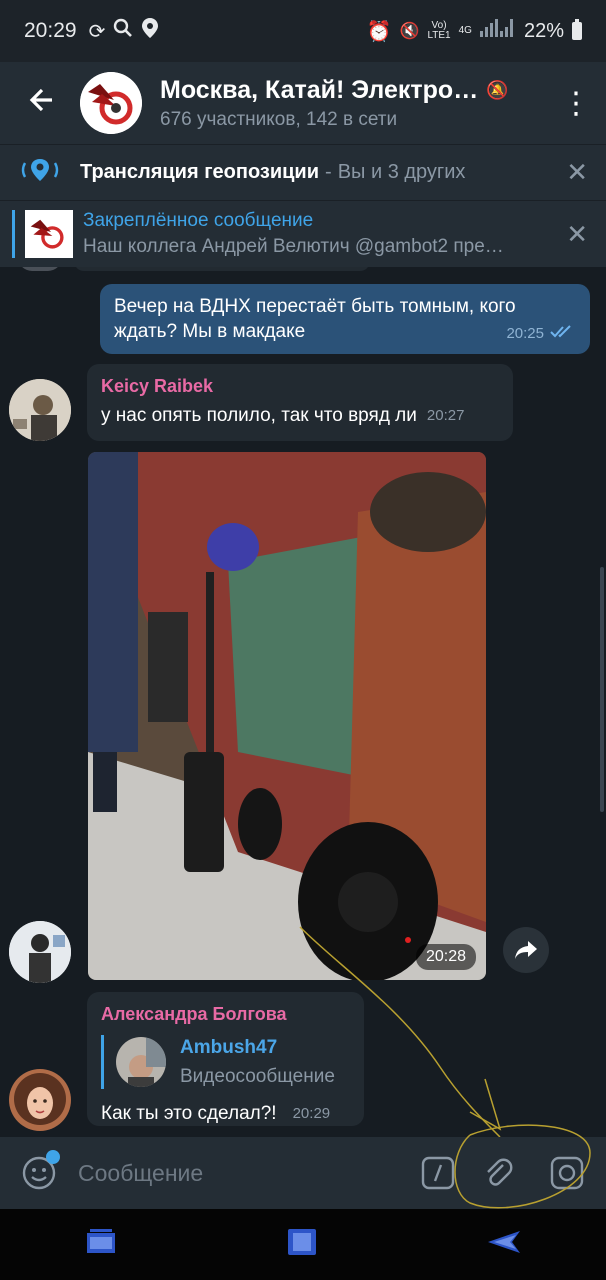 This screenshot has height=1280, width=606. What do you see at coordinates (543, 30) in the screenshot?
I see `battery-percent: 22%` at bounding box center [543, 30].